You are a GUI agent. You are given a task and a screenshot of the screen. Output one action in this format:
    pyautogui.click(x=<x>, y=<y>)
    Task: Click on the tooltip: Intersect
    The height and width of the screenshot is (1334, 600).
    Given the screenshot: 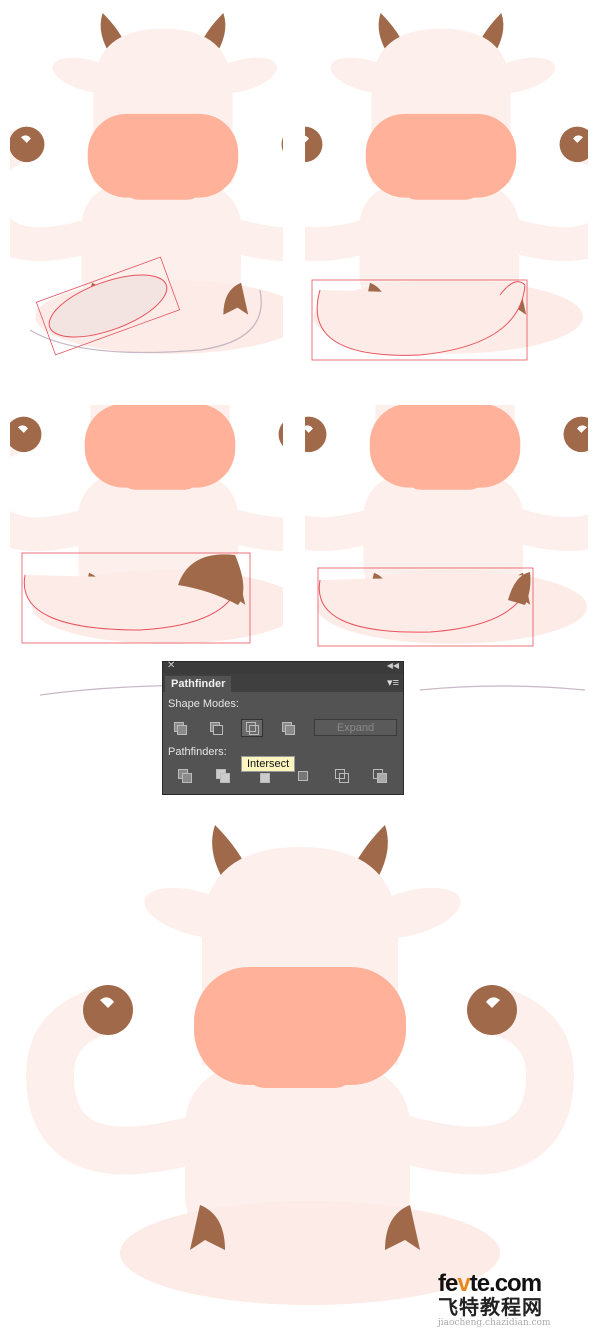 What is the action you would take?
    pyautogui.click(x=268, y=764)
    